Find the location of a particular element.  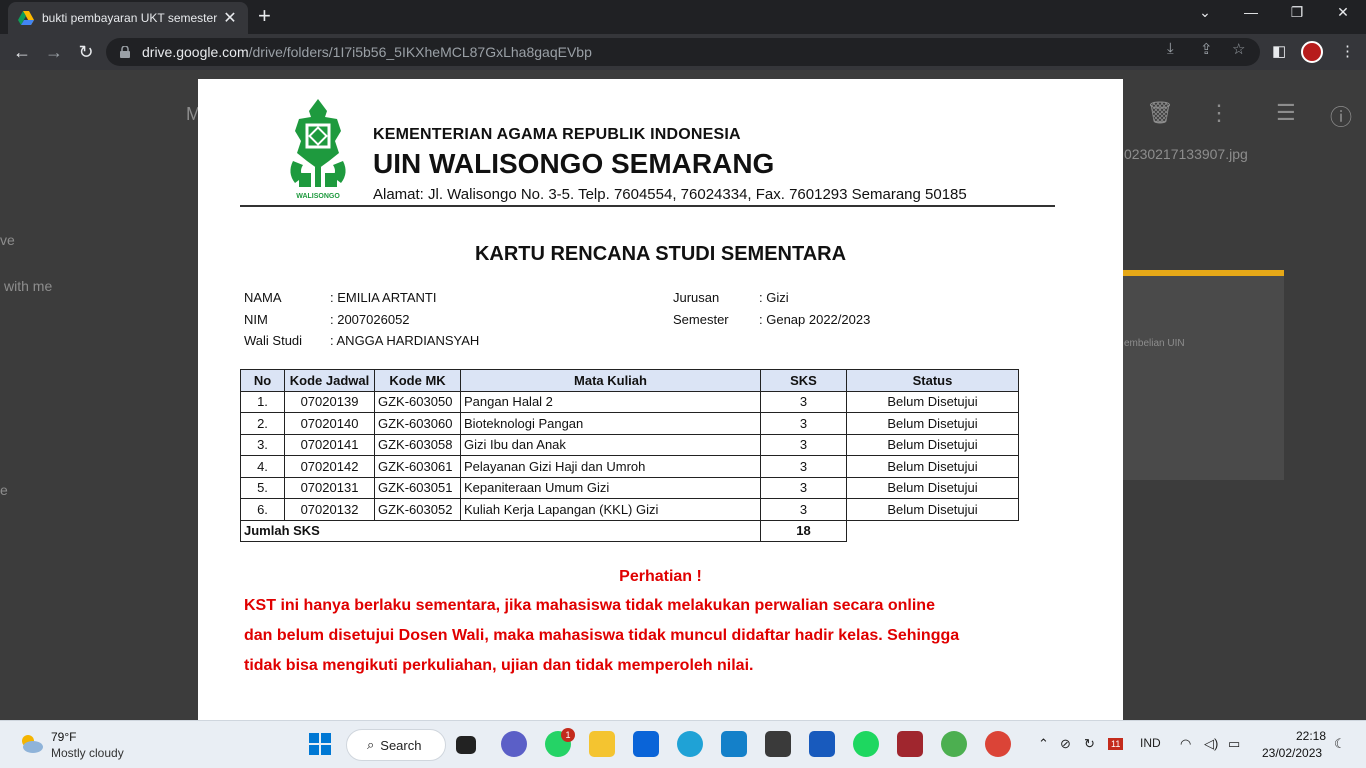

total-label: Jumlah SKS is located at coordinates (500, 530).